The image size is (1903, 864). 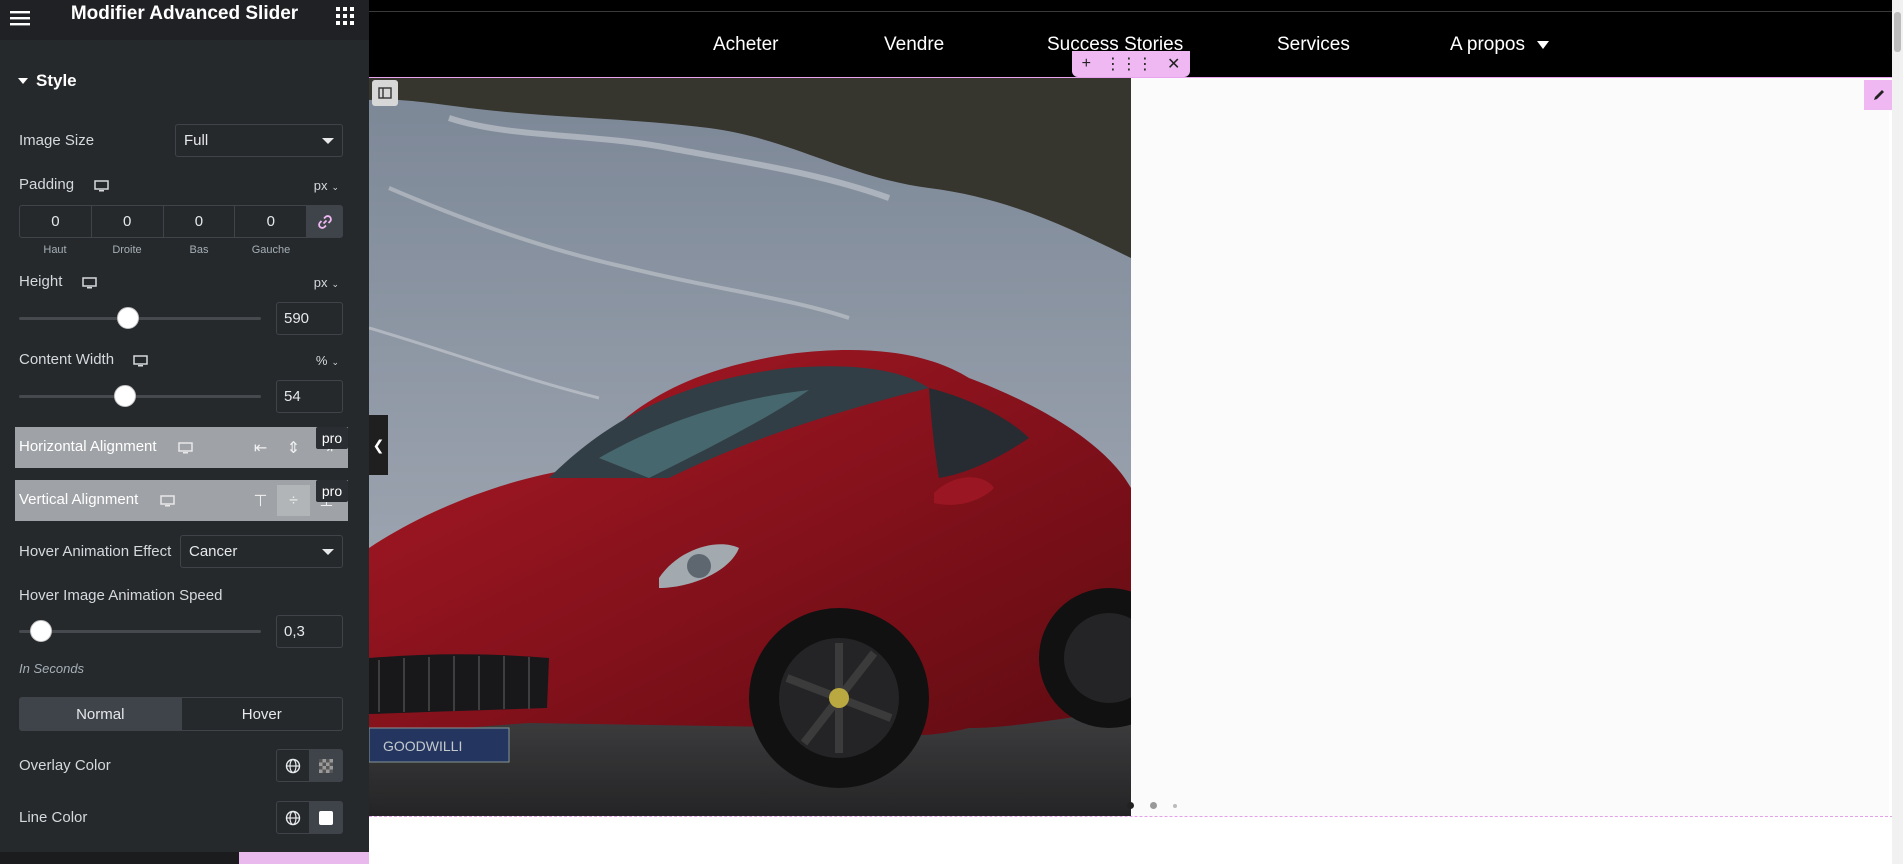 I want to click on pencil-icon, so click(x=1879, y=95).